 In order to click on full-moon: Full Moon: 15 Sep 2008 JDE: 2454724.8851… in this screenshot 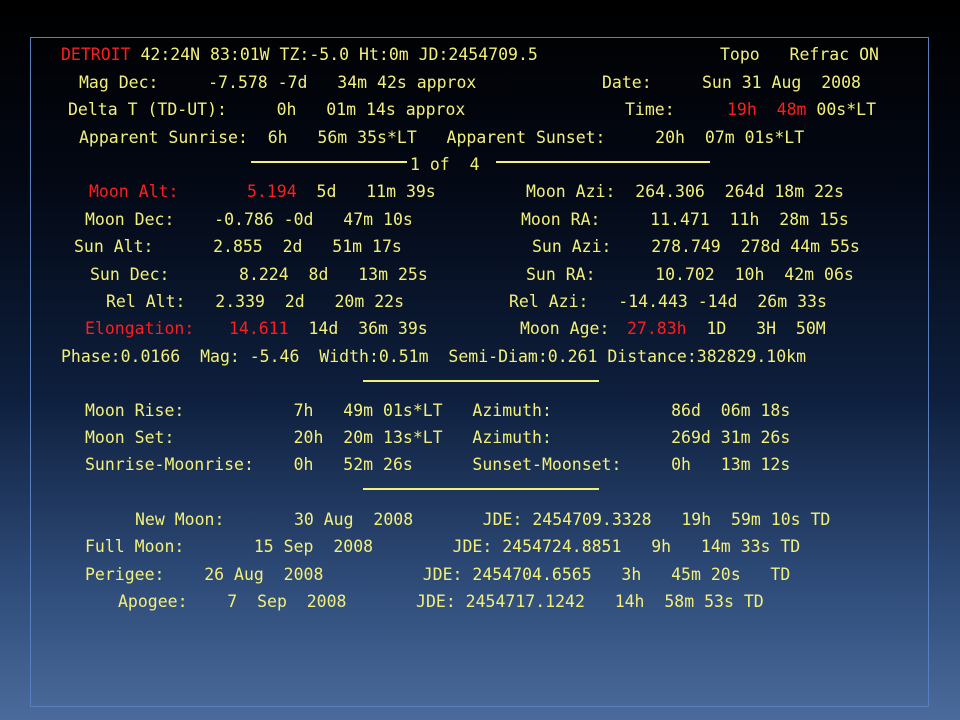, I will do `click(443, 546)`.